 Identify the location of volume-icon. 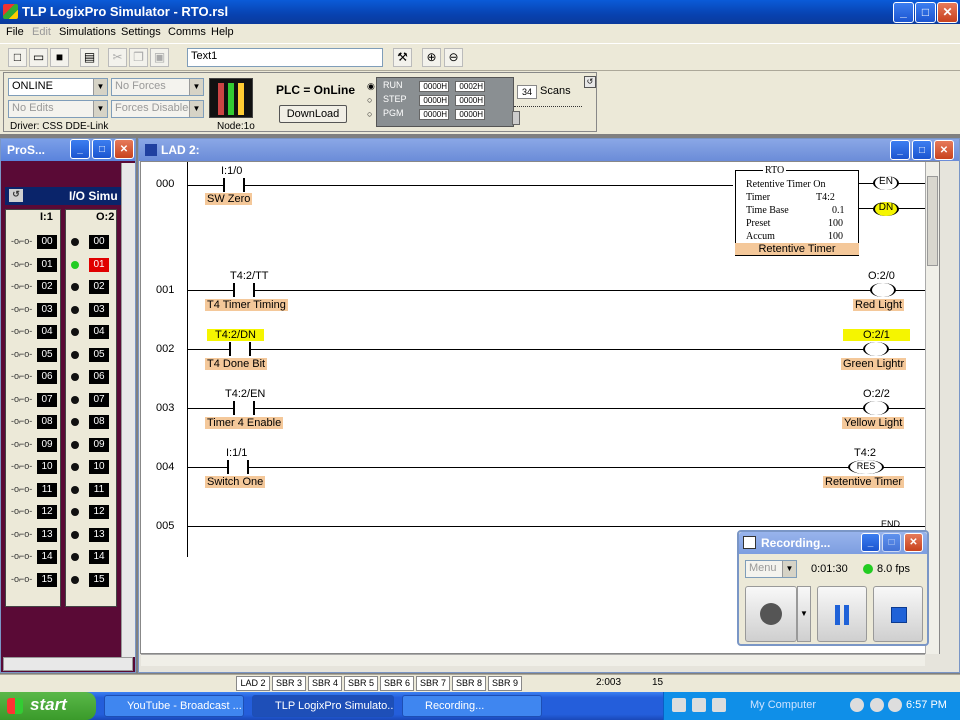
(877, 705).